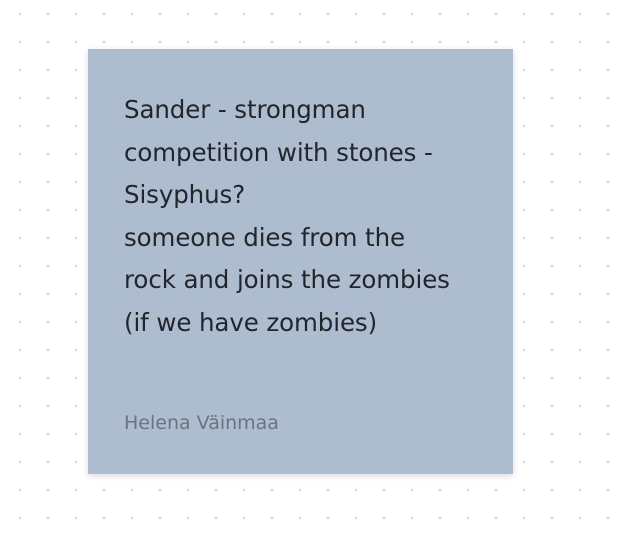 Image resolution: width=632 pixels, height=545 pixels. What do you see at coordinates (245, 109) in the screenshot?
I see `note-line: Sander - strongman` at bounding box center [245, 109].